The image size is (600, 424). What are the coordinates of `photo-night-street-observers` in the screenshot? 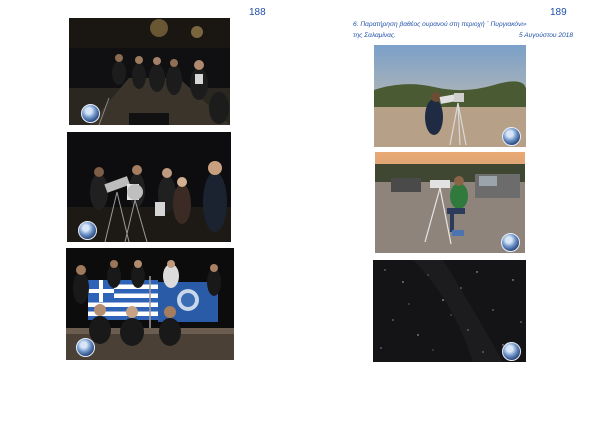 It's located at (149, 71).